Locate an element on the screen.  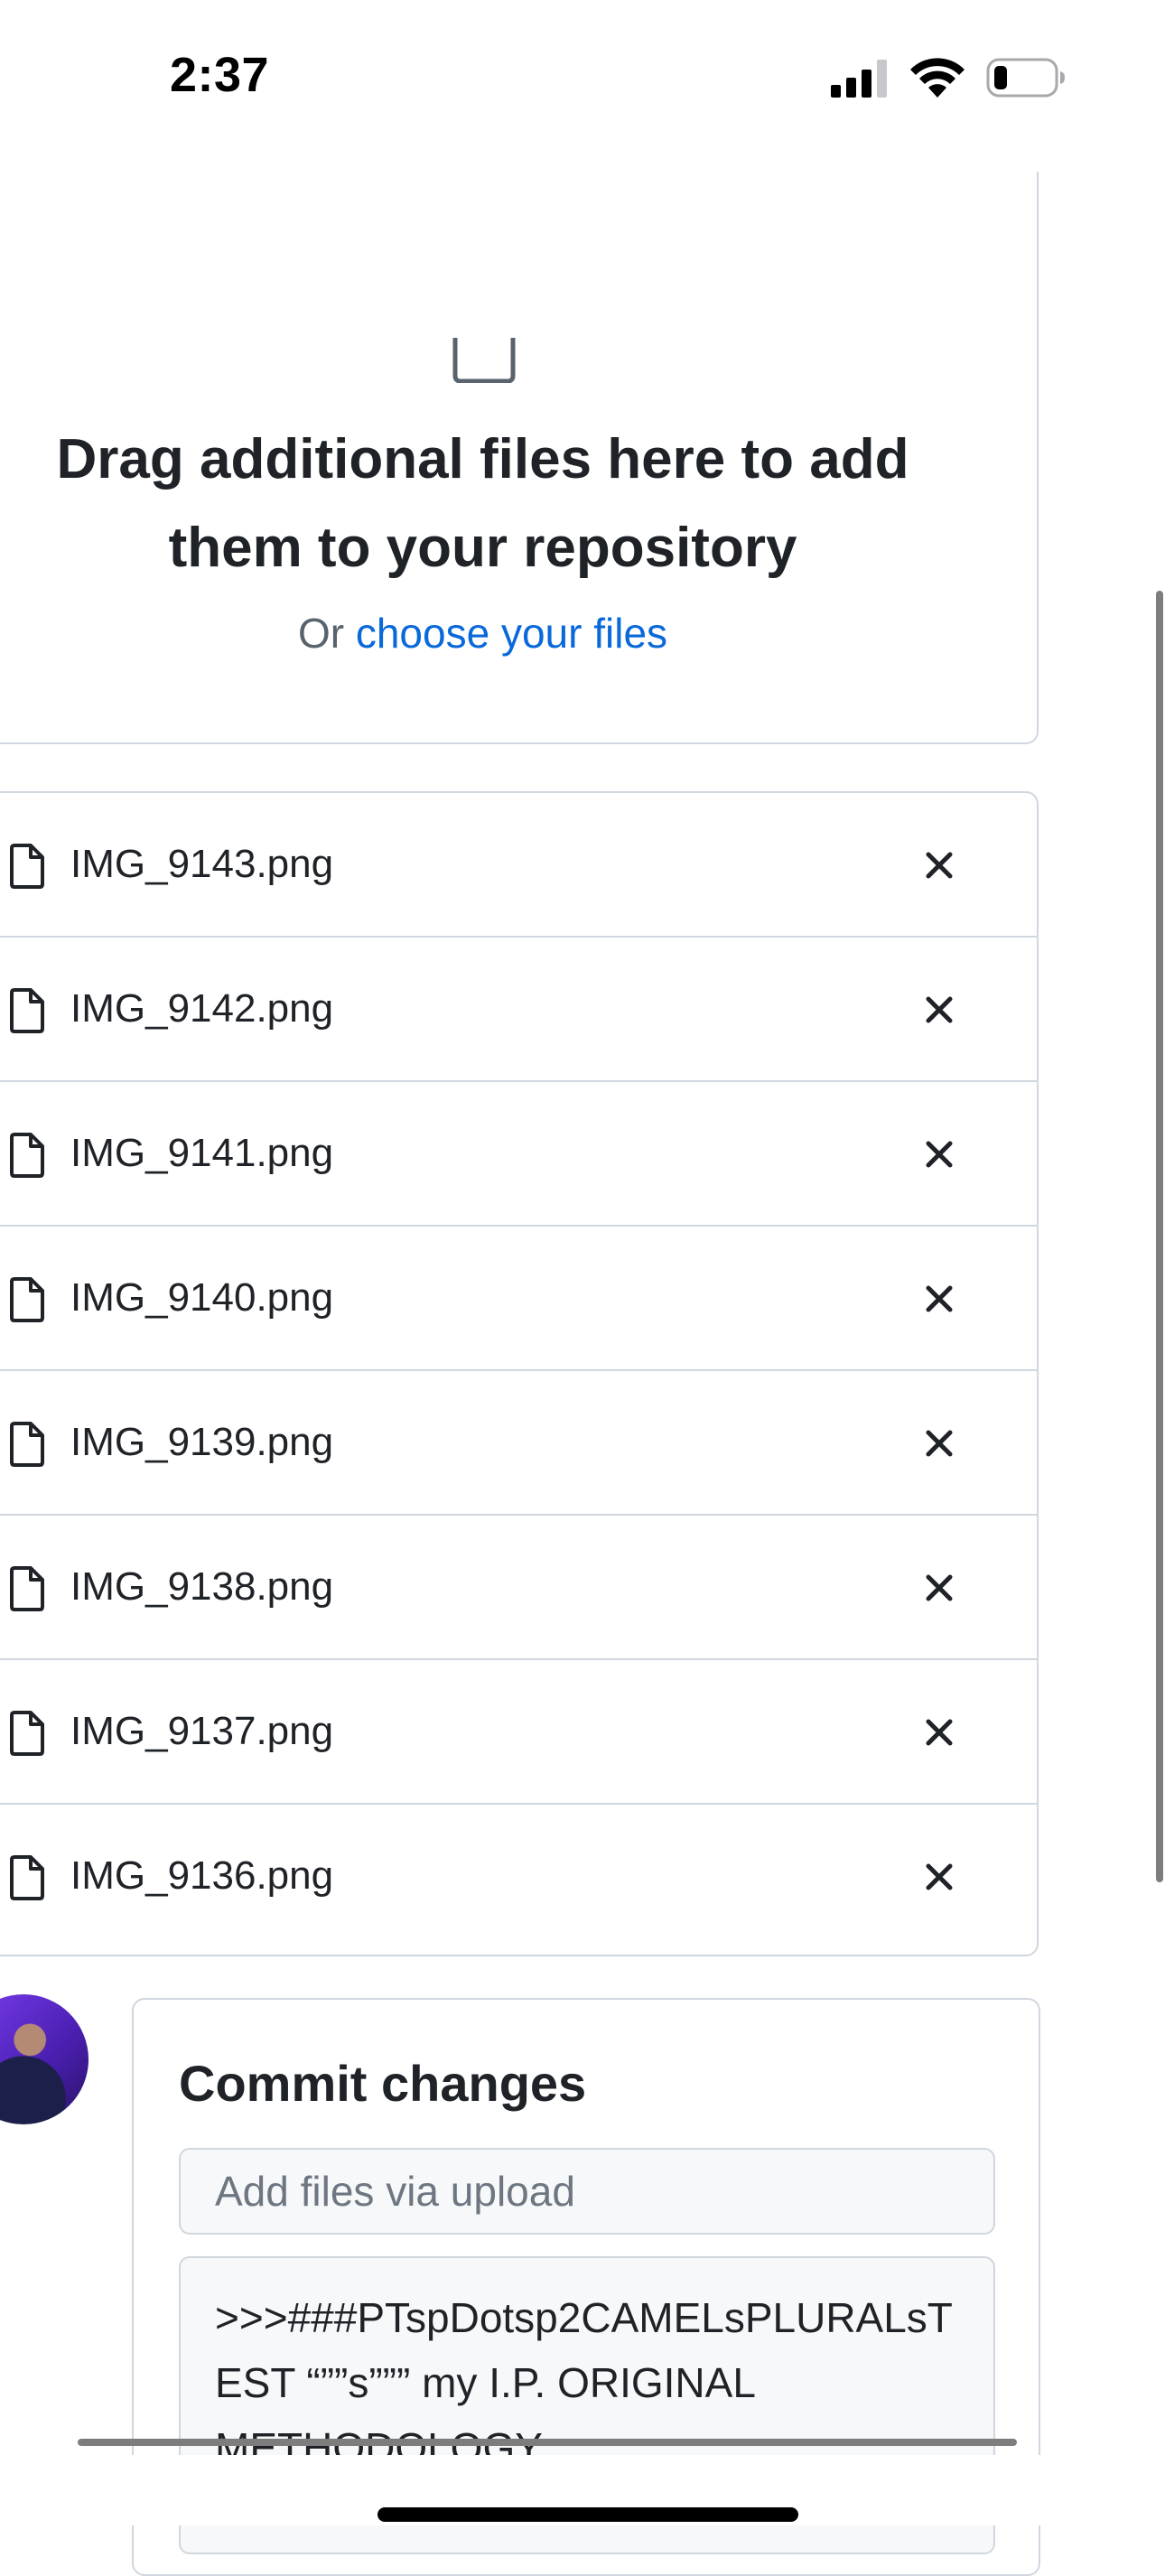
file-row: IMG_9140.png is located at coordinates (518, 1299).